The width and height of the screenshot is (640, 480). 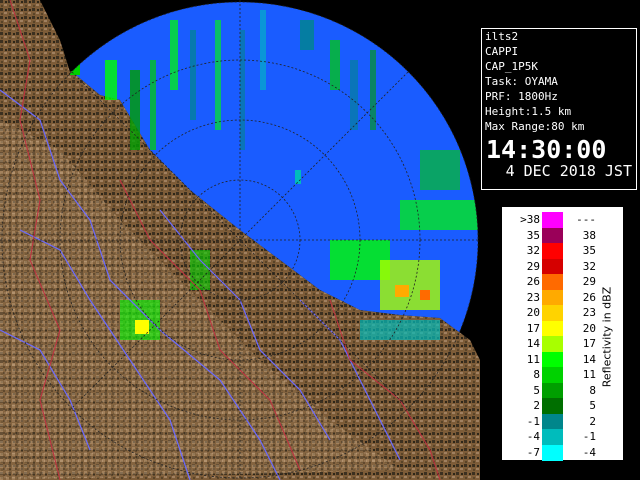 I want to click on legend-row: 58, so click(x=552, y=390).